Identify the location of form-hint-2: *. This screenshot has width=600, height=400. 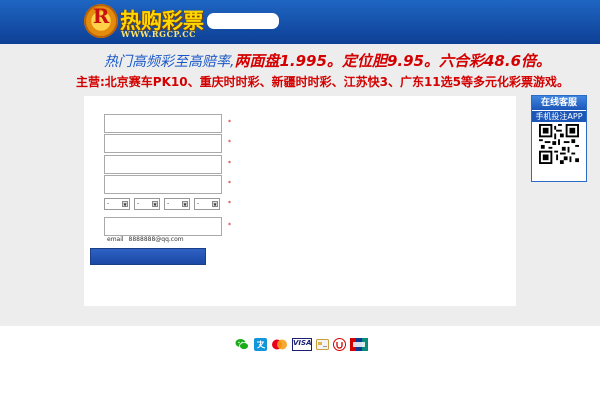
(229, 163).